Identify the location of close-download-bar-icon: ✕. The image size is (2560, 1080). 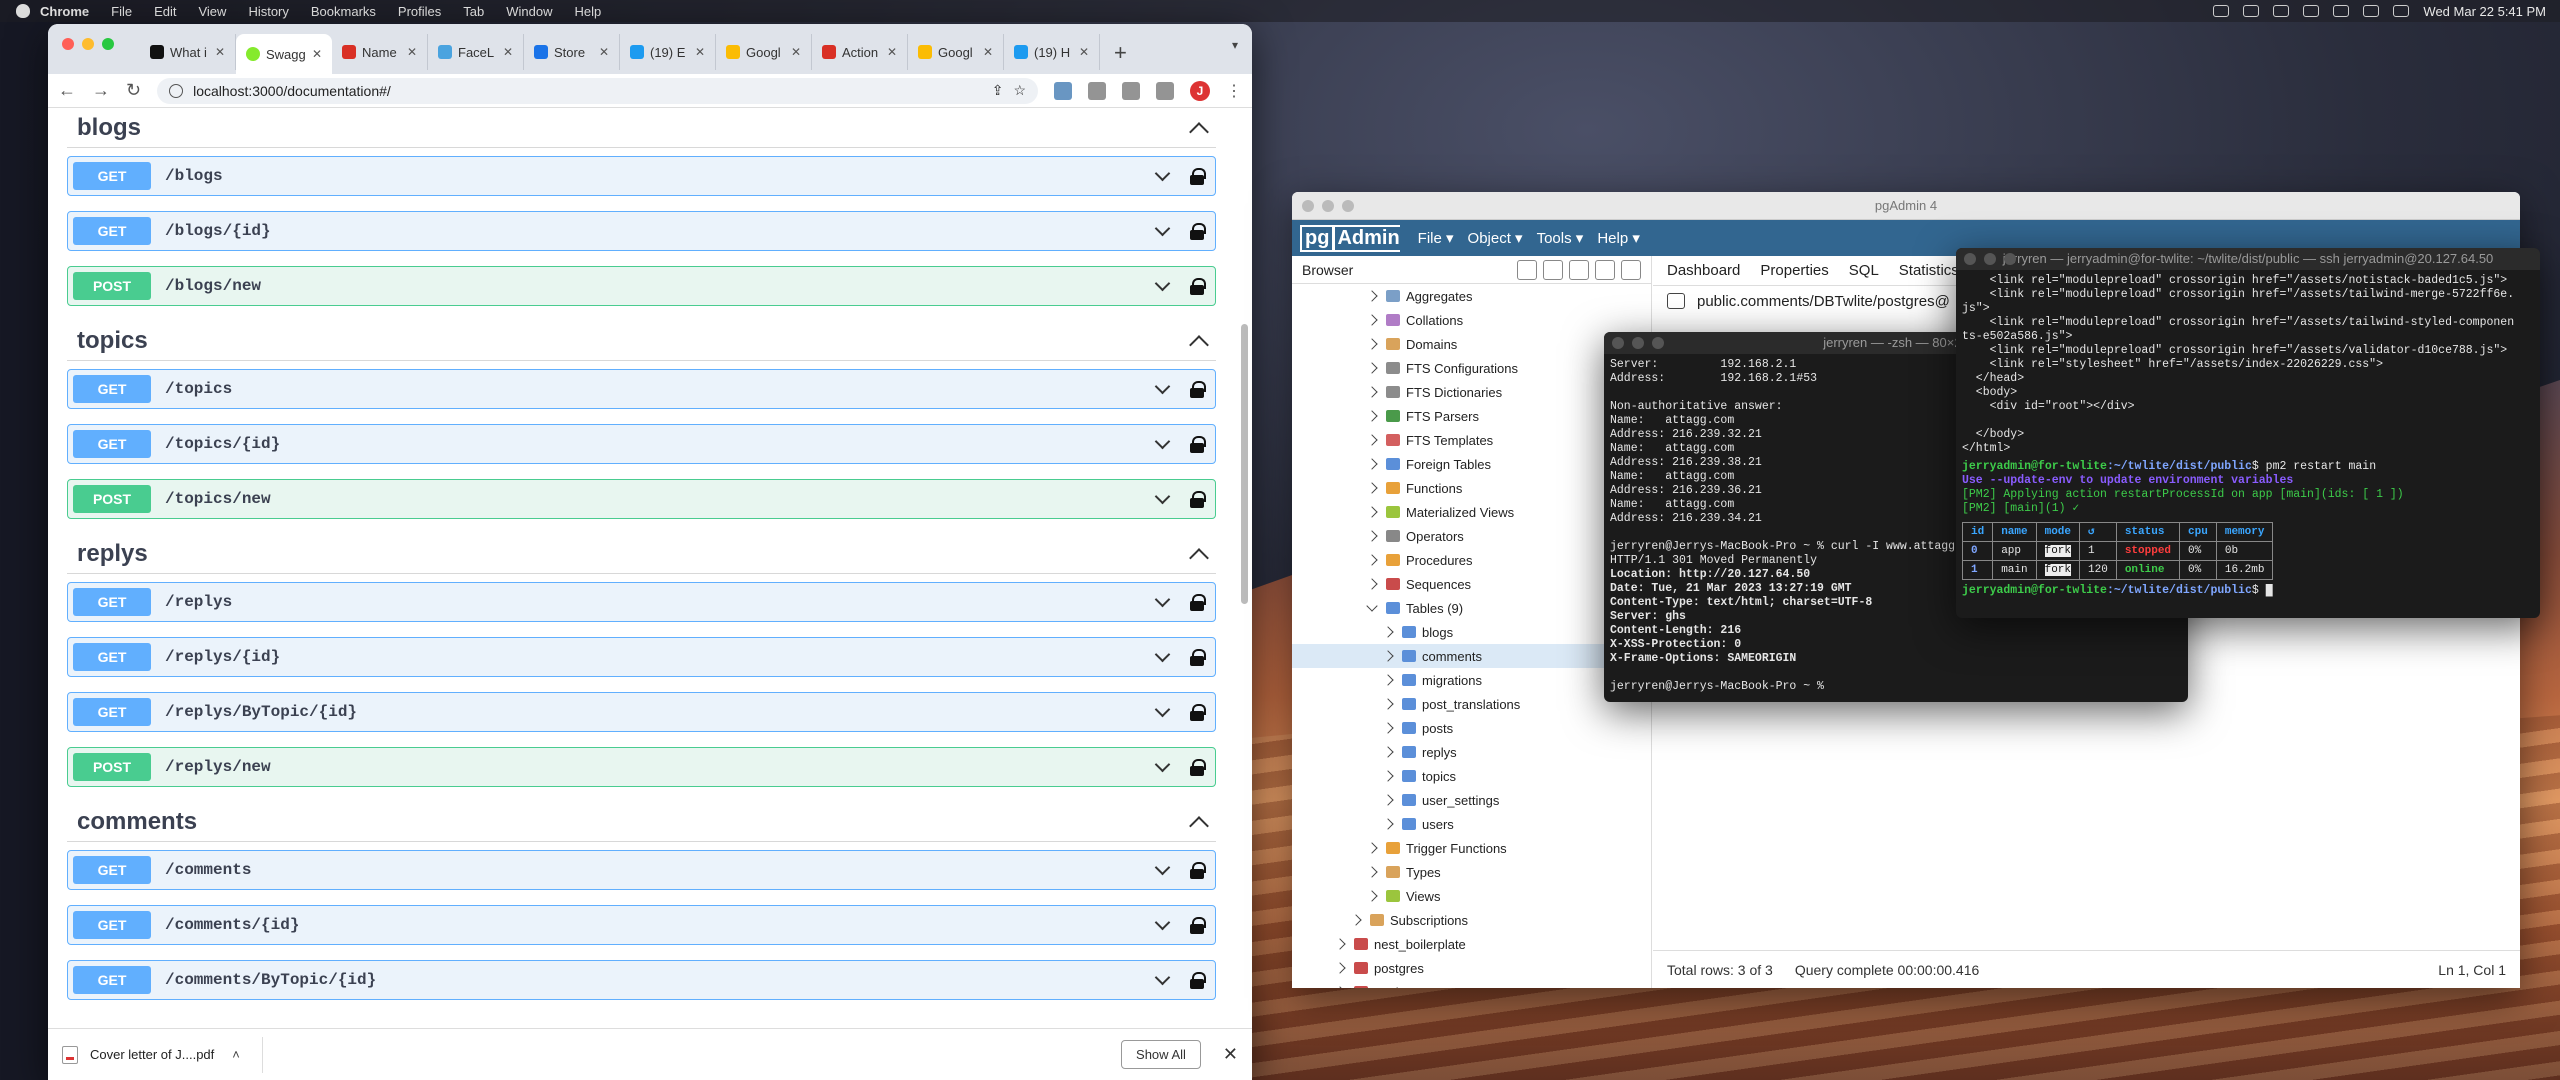
(1230, 1054).